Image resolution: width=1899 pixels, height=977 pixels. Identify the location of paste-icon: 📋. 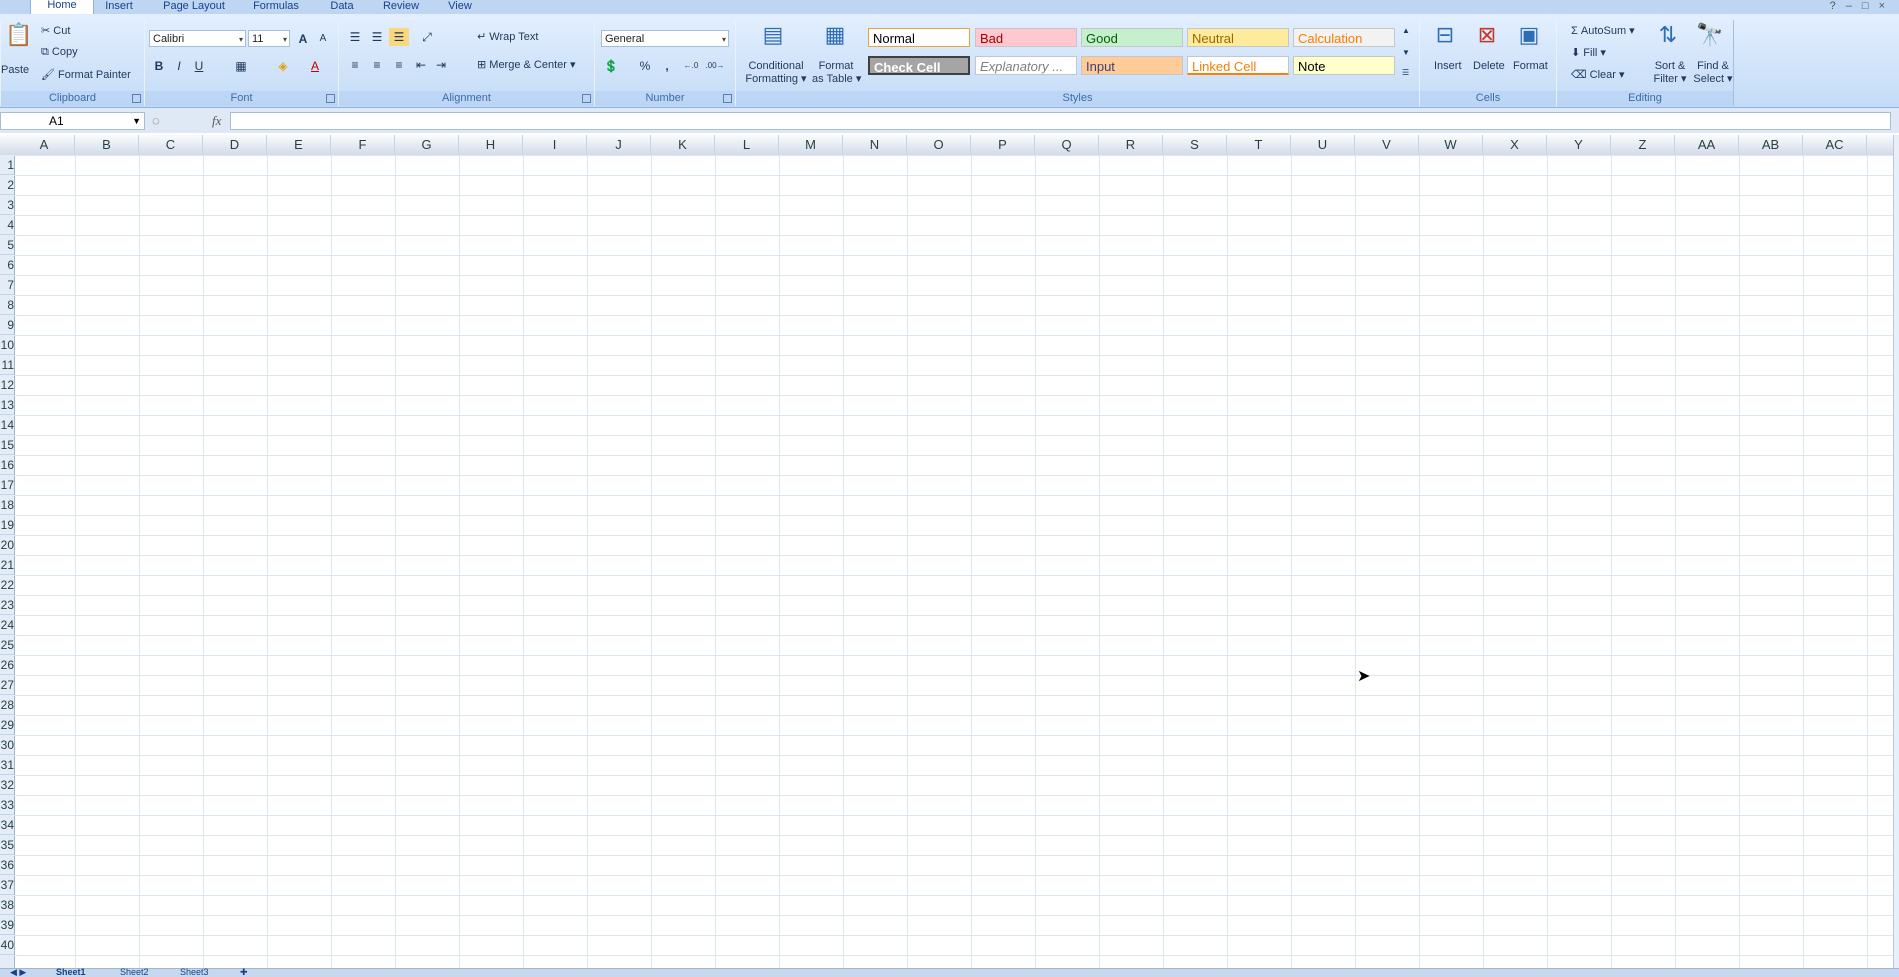
(18, 35).